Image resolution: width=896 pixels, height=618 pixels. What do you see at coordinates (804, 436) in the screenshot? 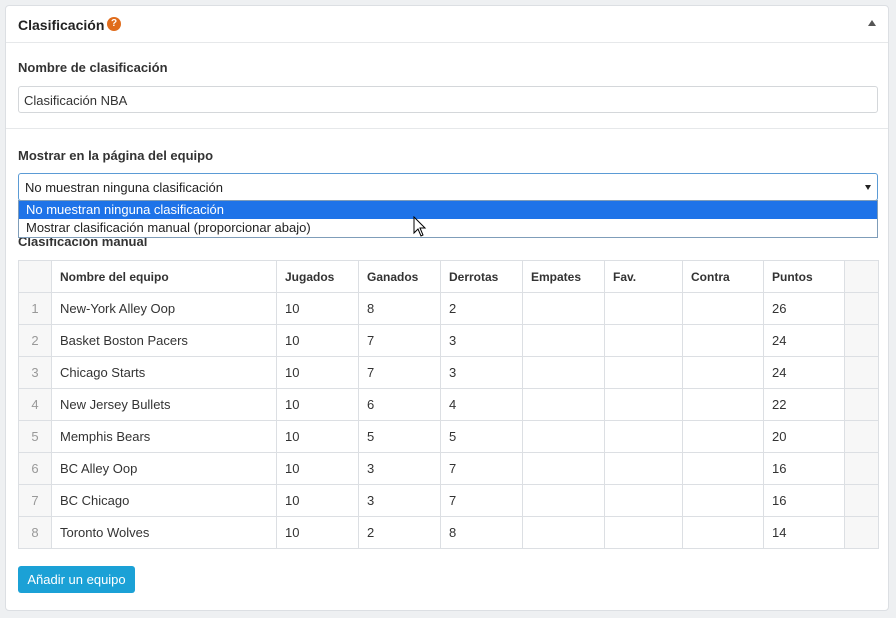
I see `cell-points: 20` at bounding box center [804, 436].